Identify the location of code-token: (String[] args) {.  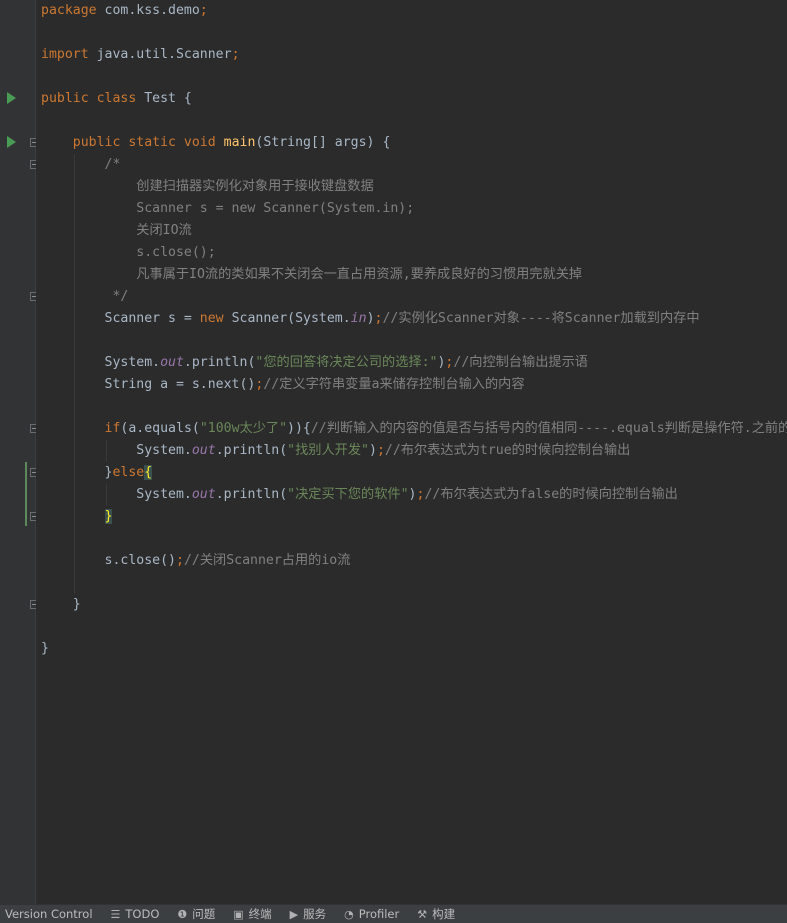
(323, 142).